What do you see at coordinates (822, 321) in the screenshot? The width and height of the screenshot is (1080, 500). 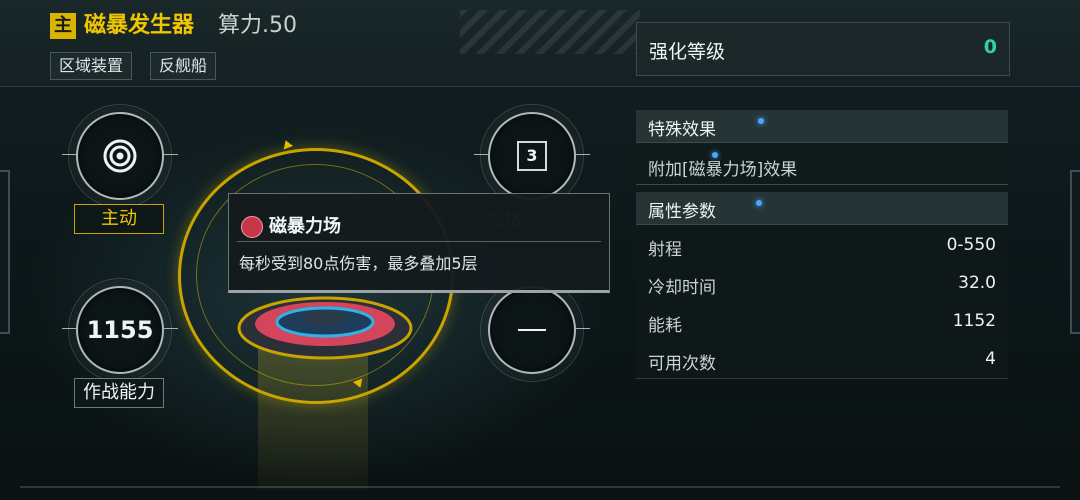 I see `attribute-row: 能耗 1152` at bounding box center [822, 321].